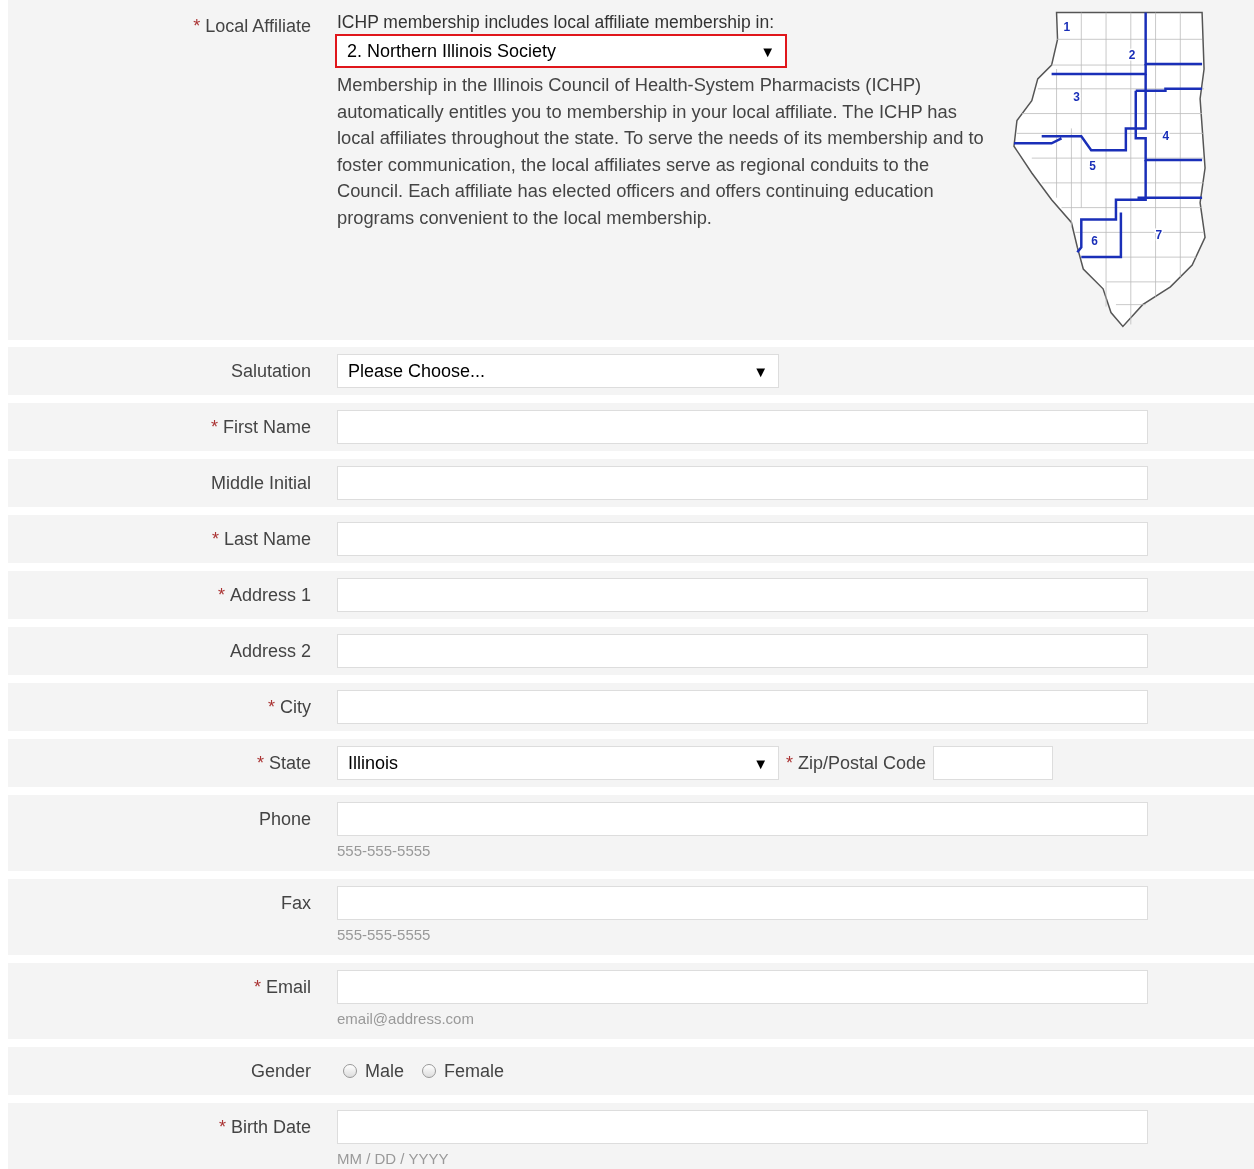  What do you see at coordinates (270, 1127) in the screenshot?
I see `field-label: Birth Date` at bounding box center [270, 1127].